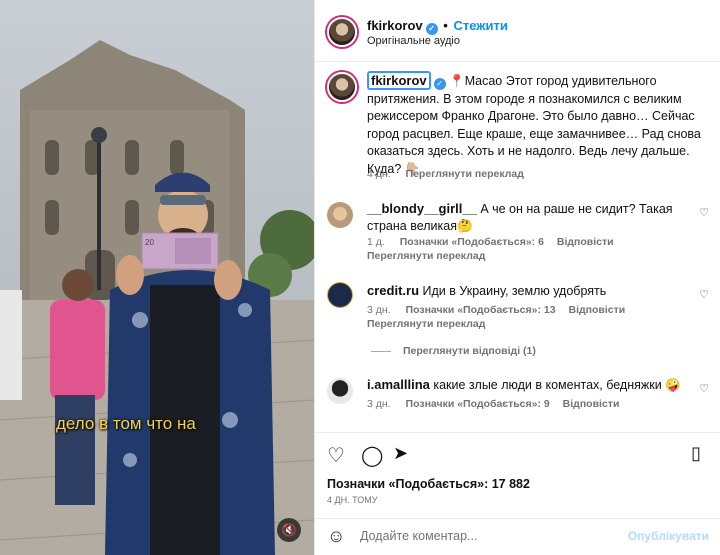  I want to click on like-count: Позначки «Подобається»: 17 882, so click(428, 484).